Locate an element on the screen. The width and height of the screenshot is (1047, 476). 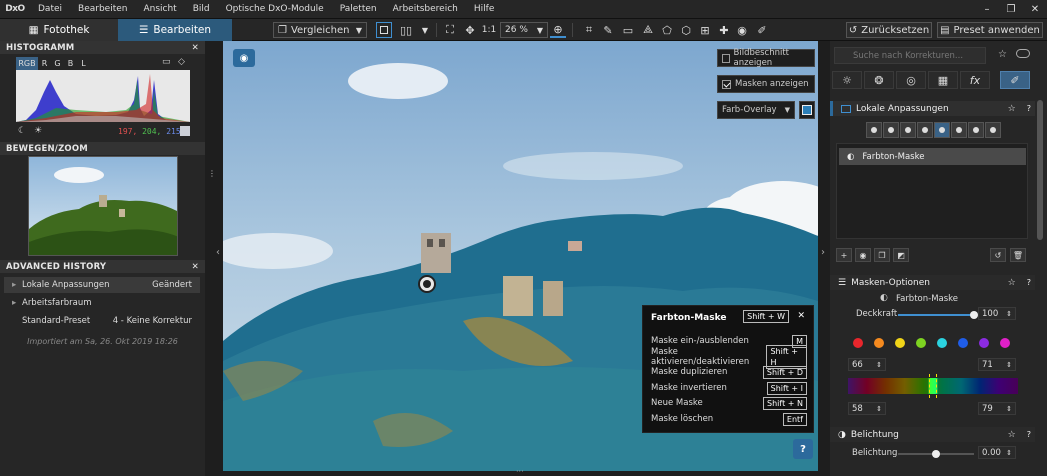
show-crop-toggle: Bildbeschnitt anzeigen is located at coordinates (766, 58).